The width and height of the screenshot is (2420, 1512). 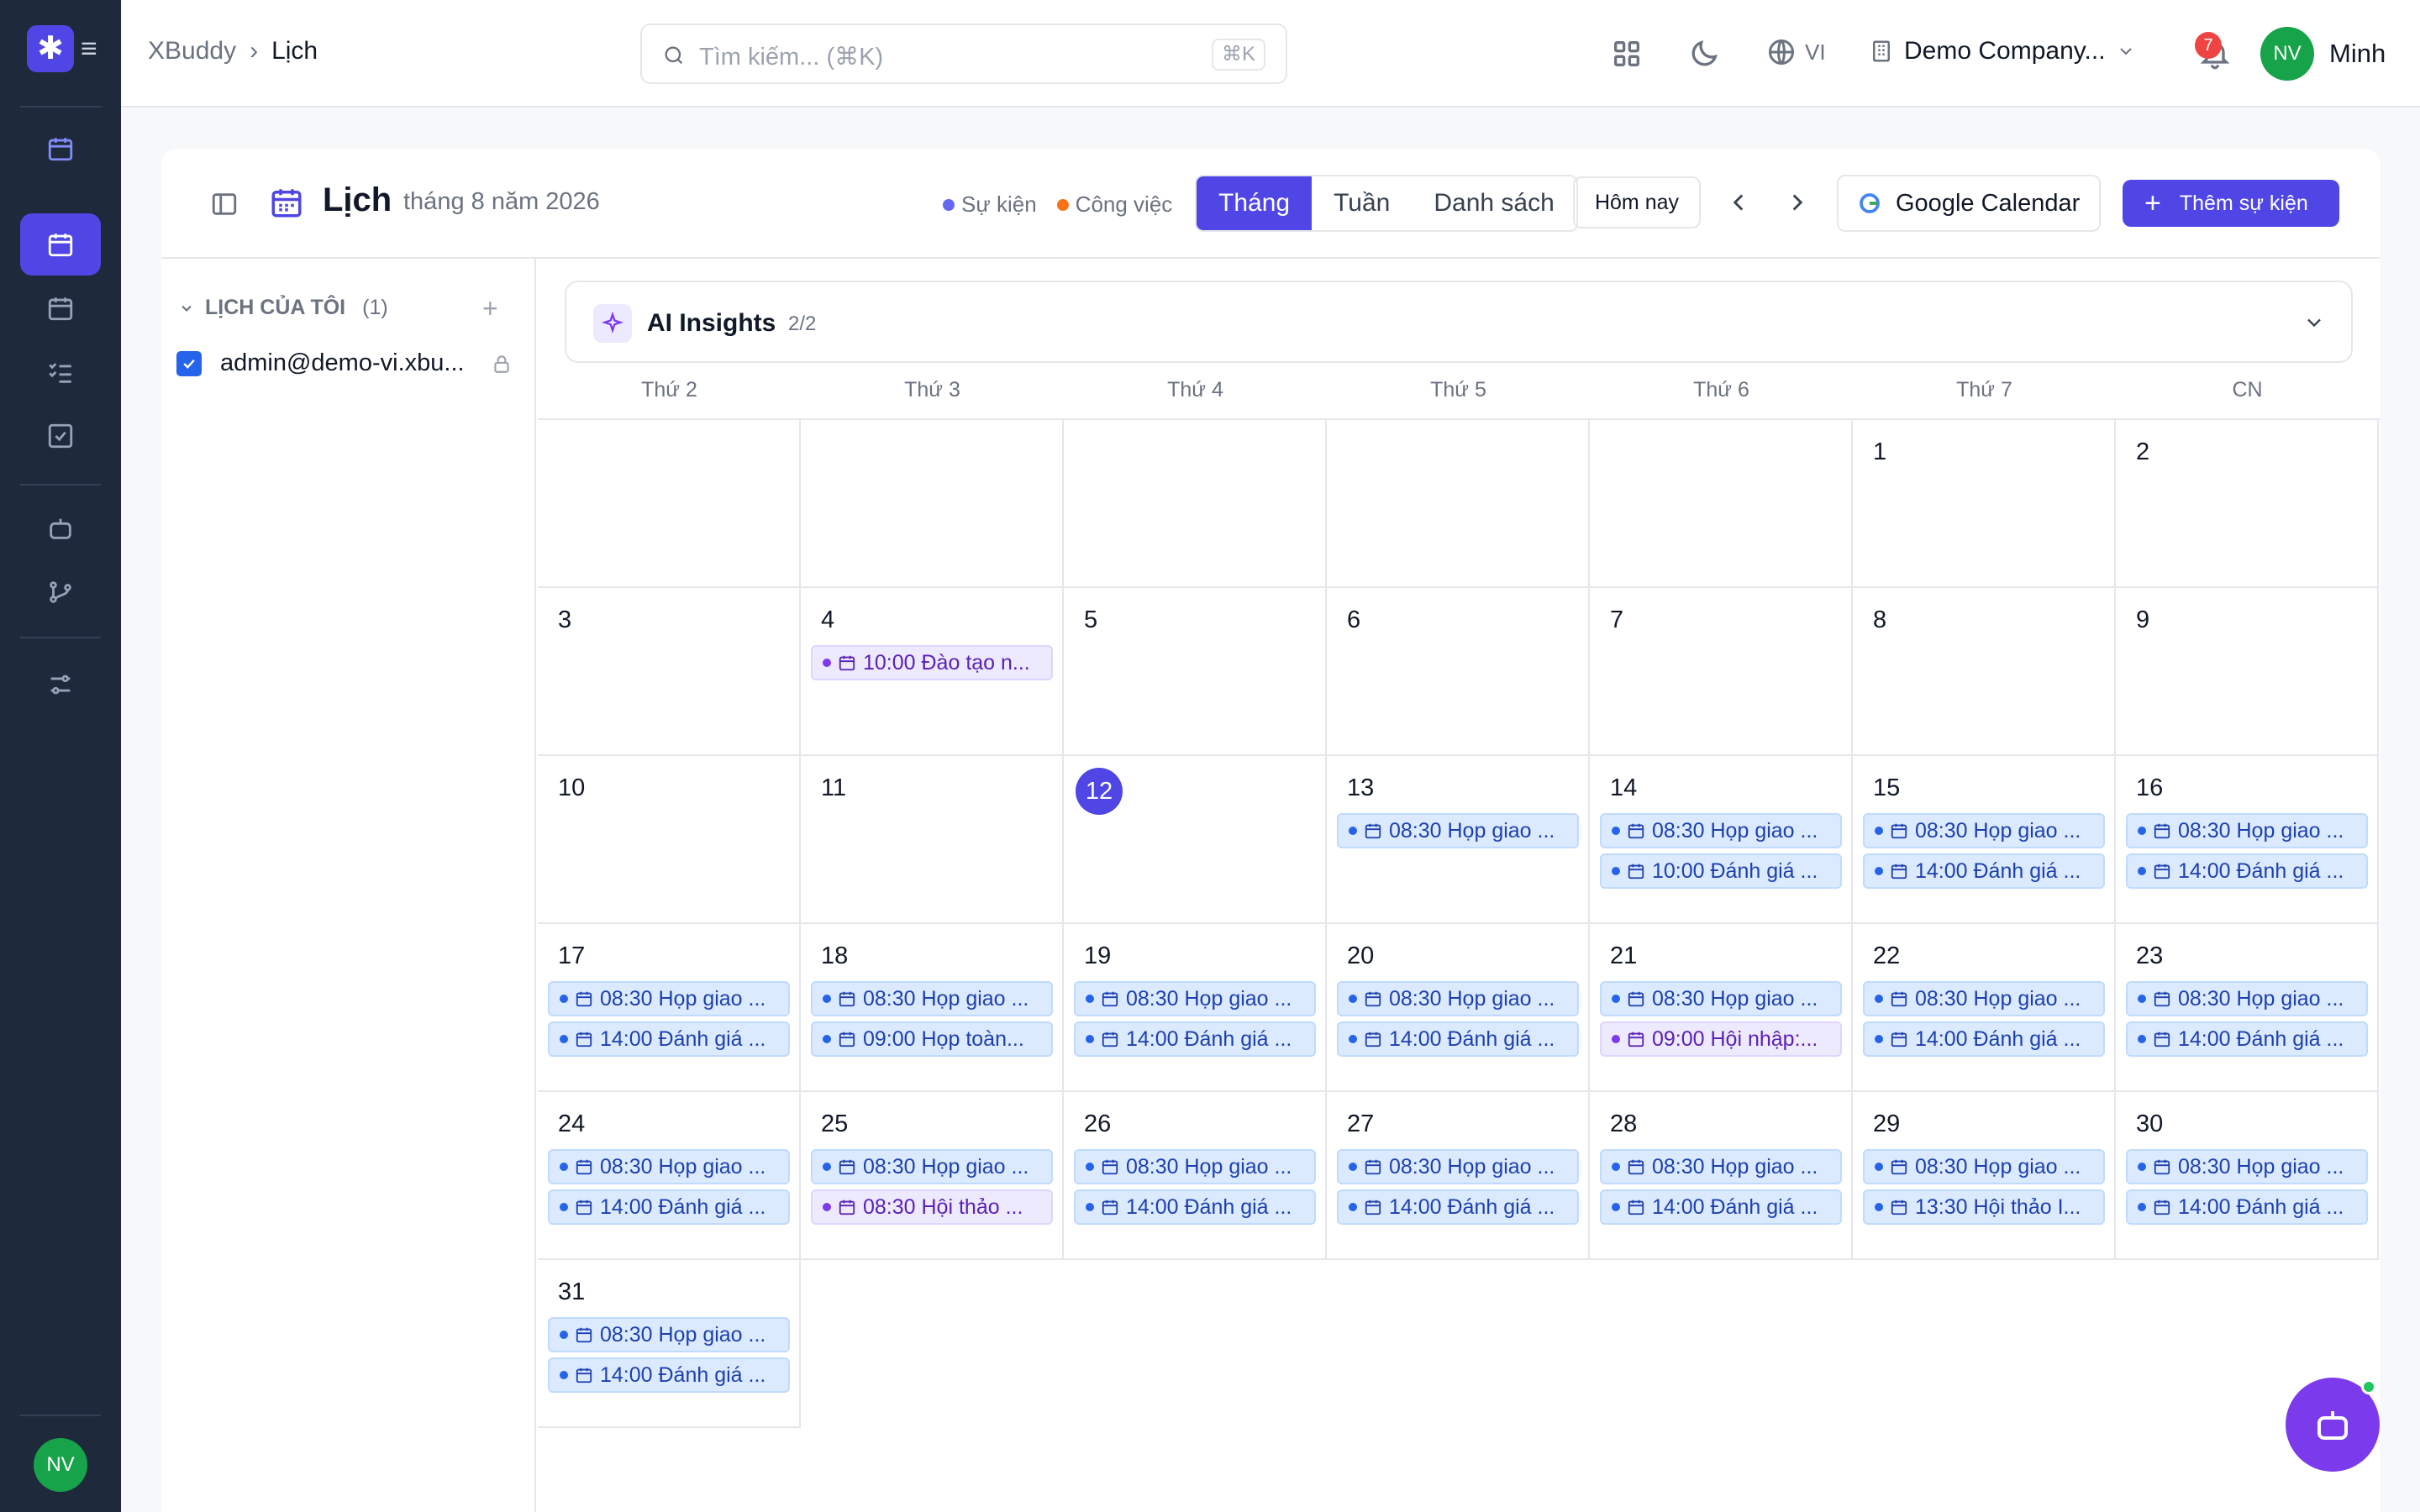 I want to click on day-cell: 12, so click(x=1195, y=840).